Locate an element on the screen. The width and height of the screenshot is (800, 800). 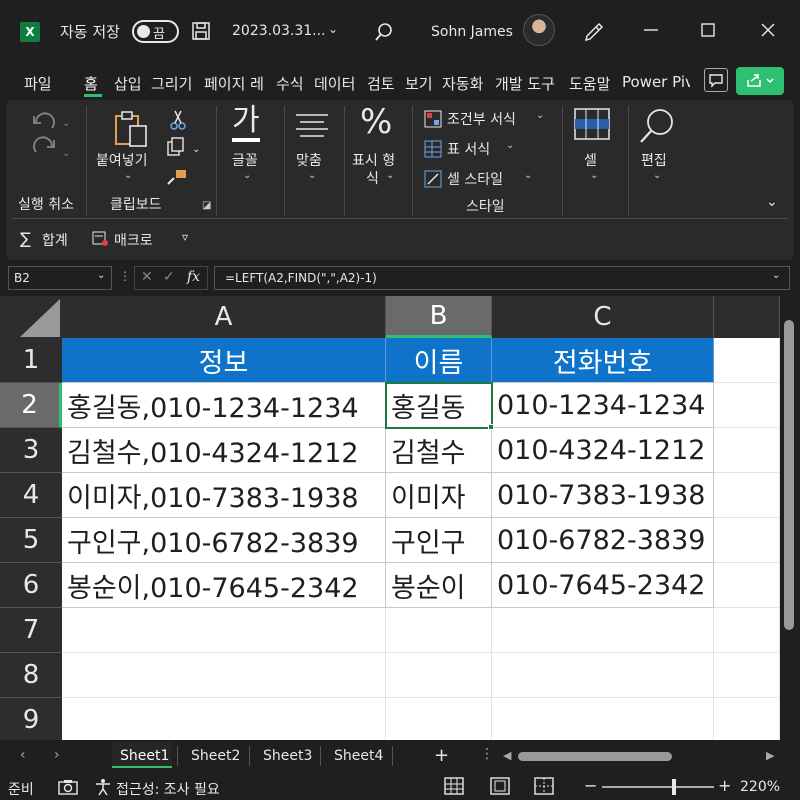
tab-draw: 그리기 is located at coordinates (171, 83).